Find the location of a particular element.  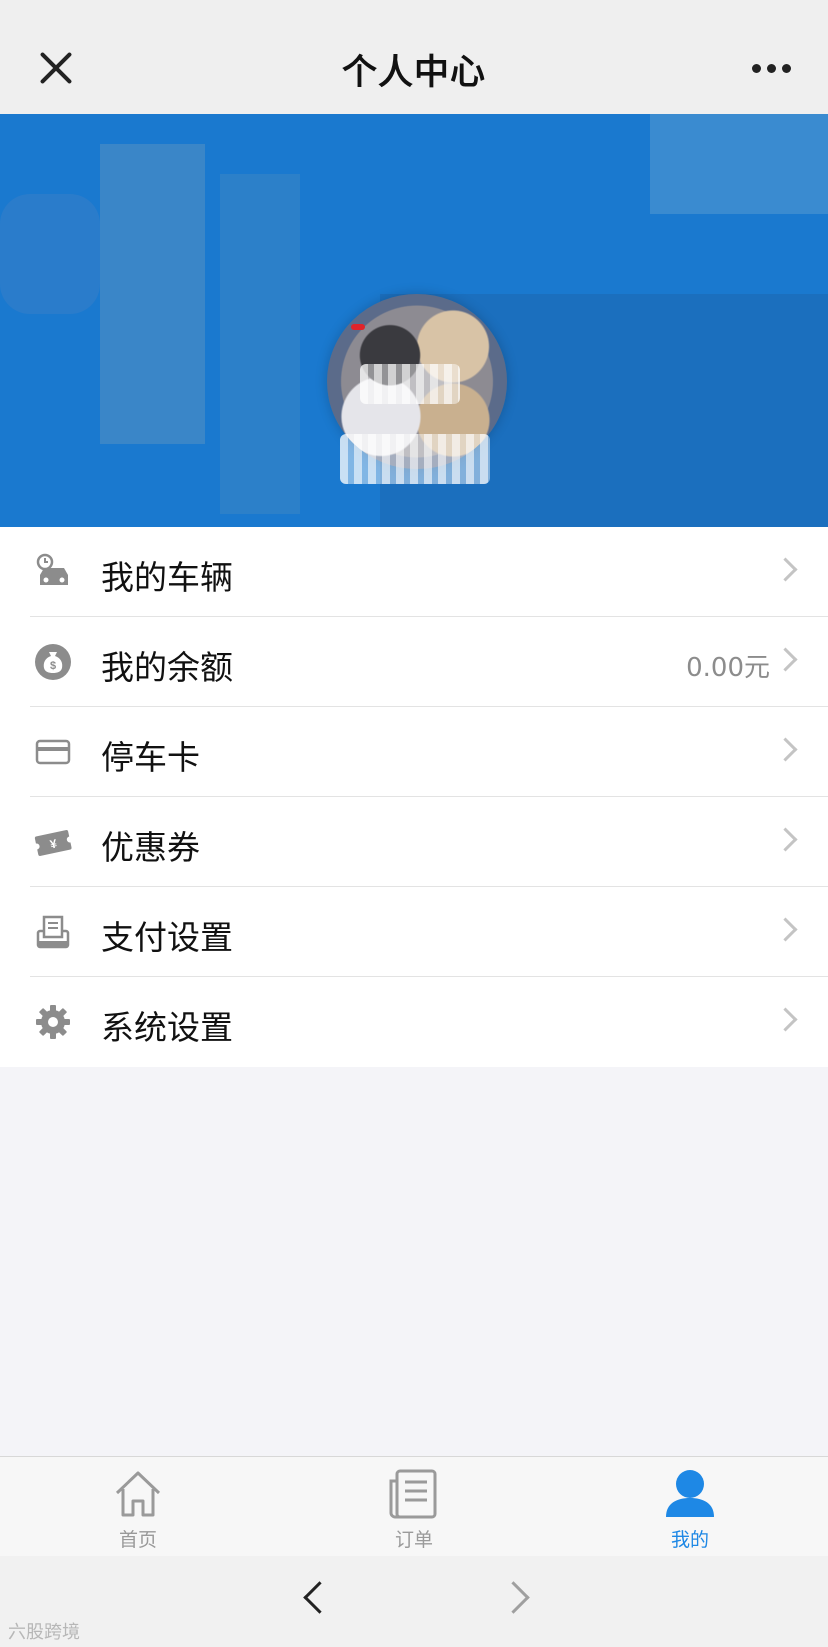

menu-item-system-settings: 系统设置 is located at coordinates (414, 1022).